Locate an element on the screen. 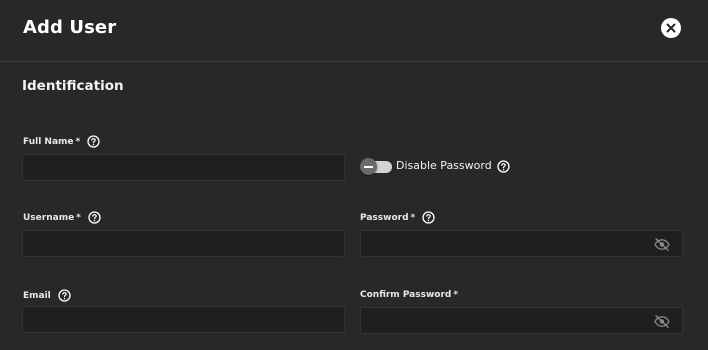 This screenshot has height=350, width=708. disable-password-toggle is located at coordinates (376, 166).